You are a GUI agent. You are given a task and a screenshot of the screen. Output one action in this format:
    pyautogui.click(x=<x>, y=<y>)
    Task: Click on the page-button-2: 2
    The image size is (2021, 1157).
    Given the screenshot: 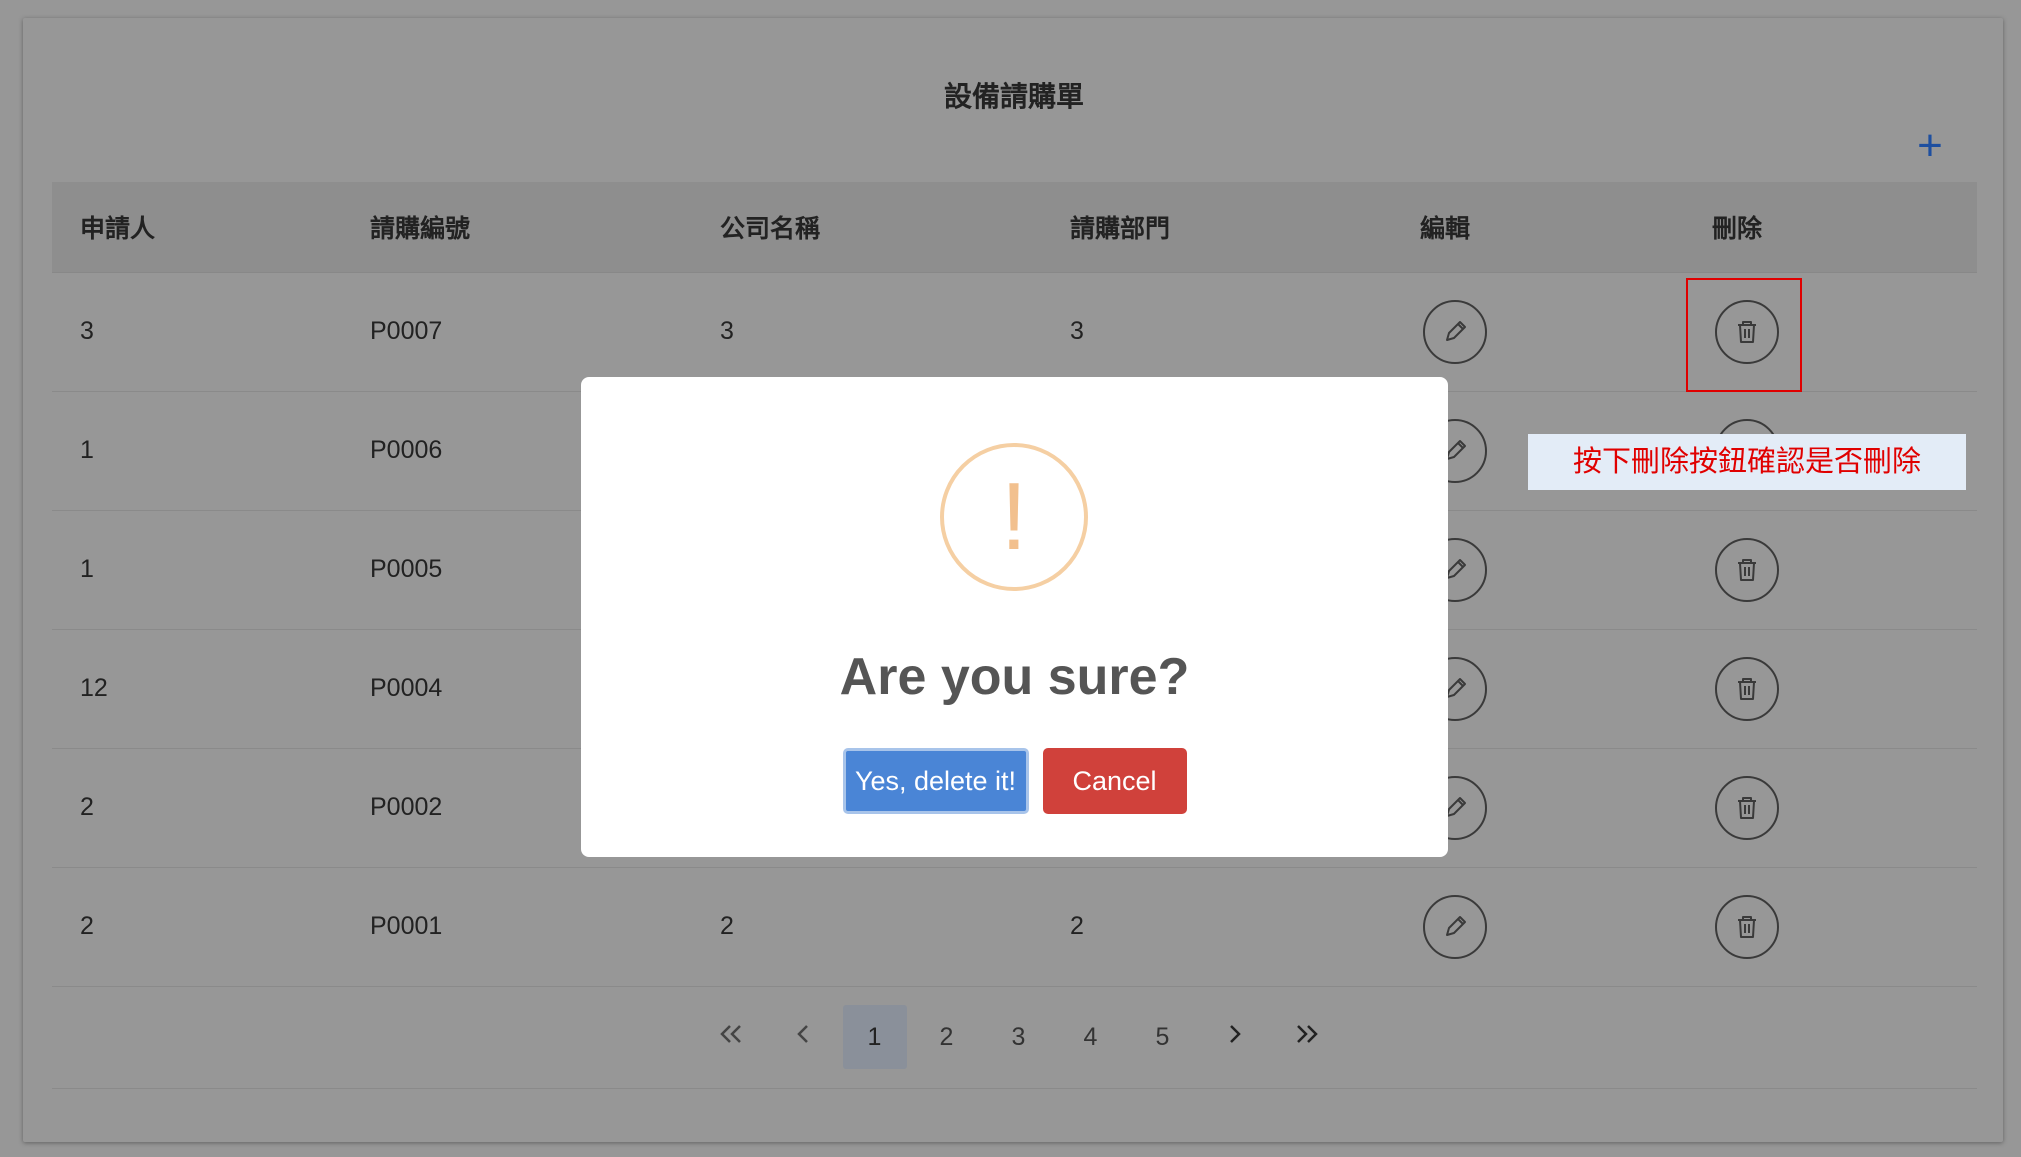 What is the action you would take?
    pyautogui.click(x=947, y=1037)
    